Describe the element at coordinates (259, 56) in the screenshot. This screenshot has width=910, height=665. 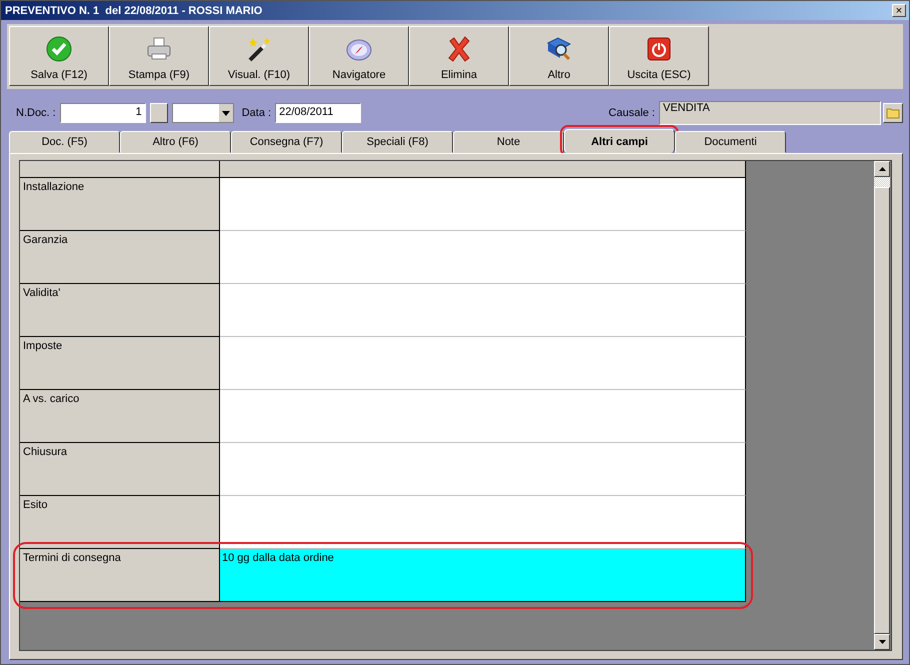
I see `toolbar-button: Visual. (F10)` at that location.